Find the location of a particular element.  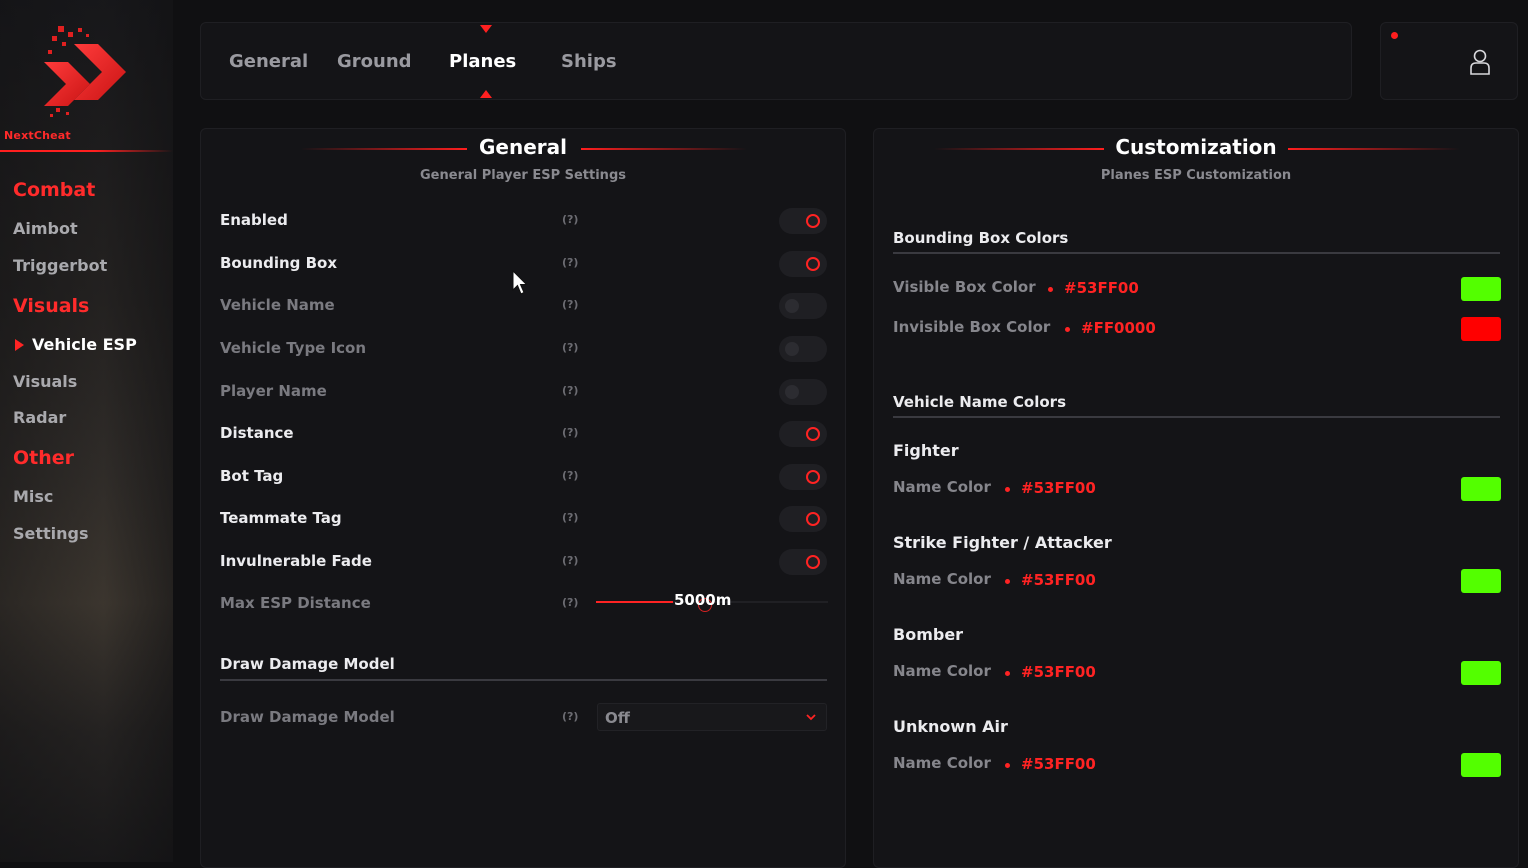

invisible-box-color-swatch is located at coordinates (1481, 329).